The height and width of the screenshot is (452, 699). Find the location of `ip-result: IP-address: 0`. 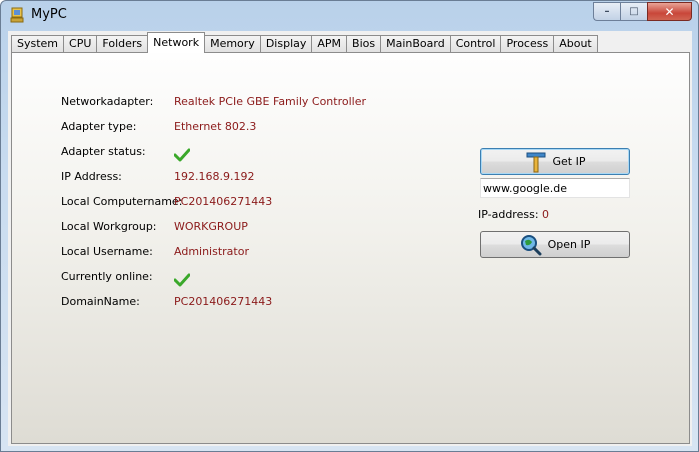

ip-result: IP-address: 0 is located at coordinates (513, 214).